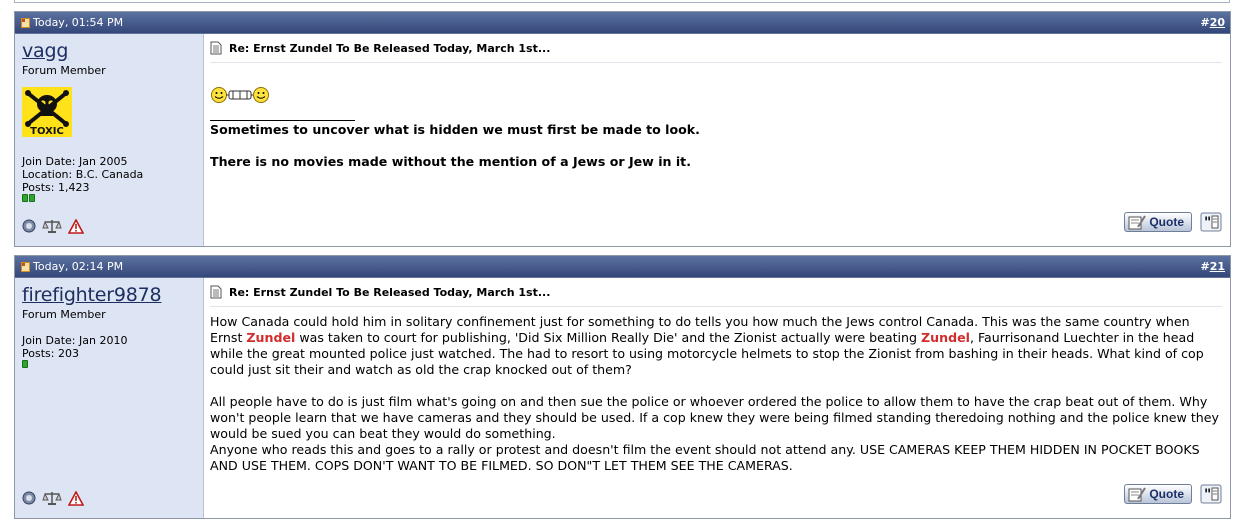 This screenshot has width=1237, height=523. I want to click on post-number: #21, so click(1212, 266).